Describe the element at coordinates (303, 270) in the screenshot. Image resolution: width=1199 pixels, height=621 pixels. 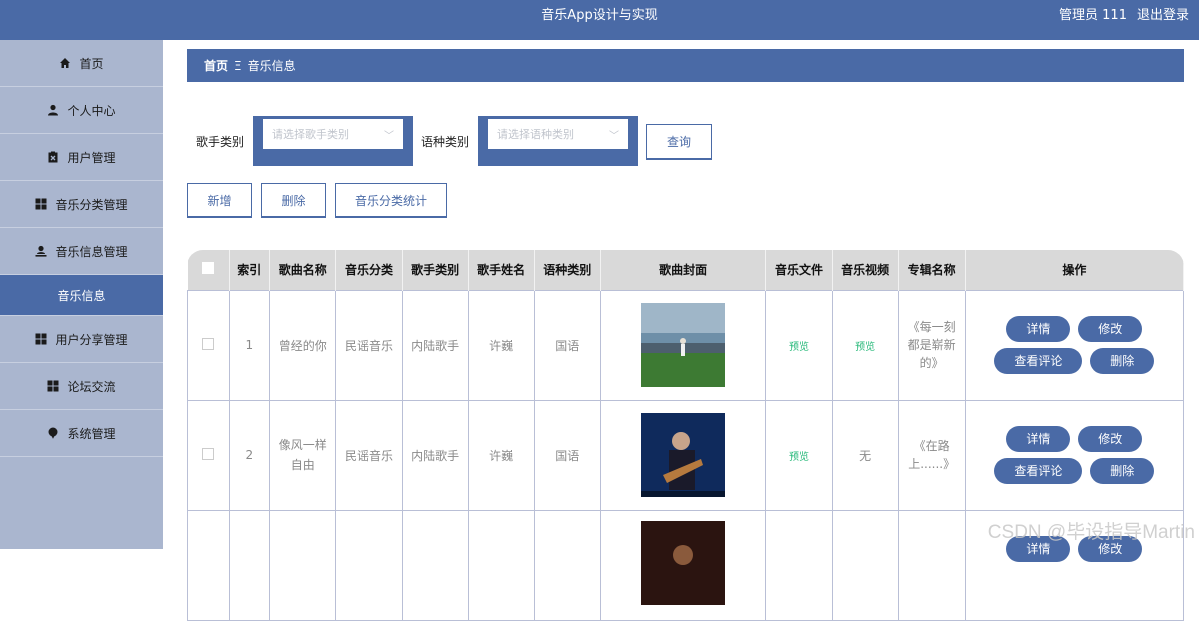
I see `column-header: 歌曲名称` at that location.